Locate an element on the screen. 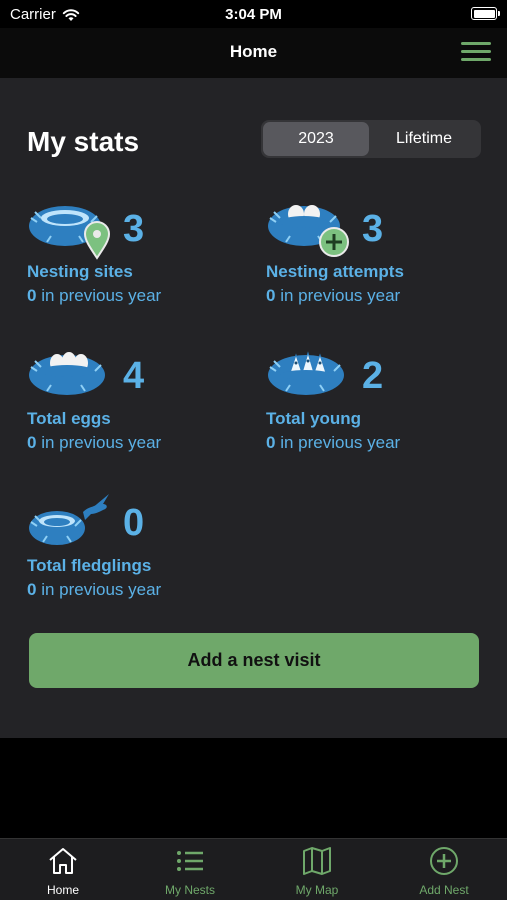 The height and width of the screenshot is (900, 507). house-icon is located at coordinates (63, 861).